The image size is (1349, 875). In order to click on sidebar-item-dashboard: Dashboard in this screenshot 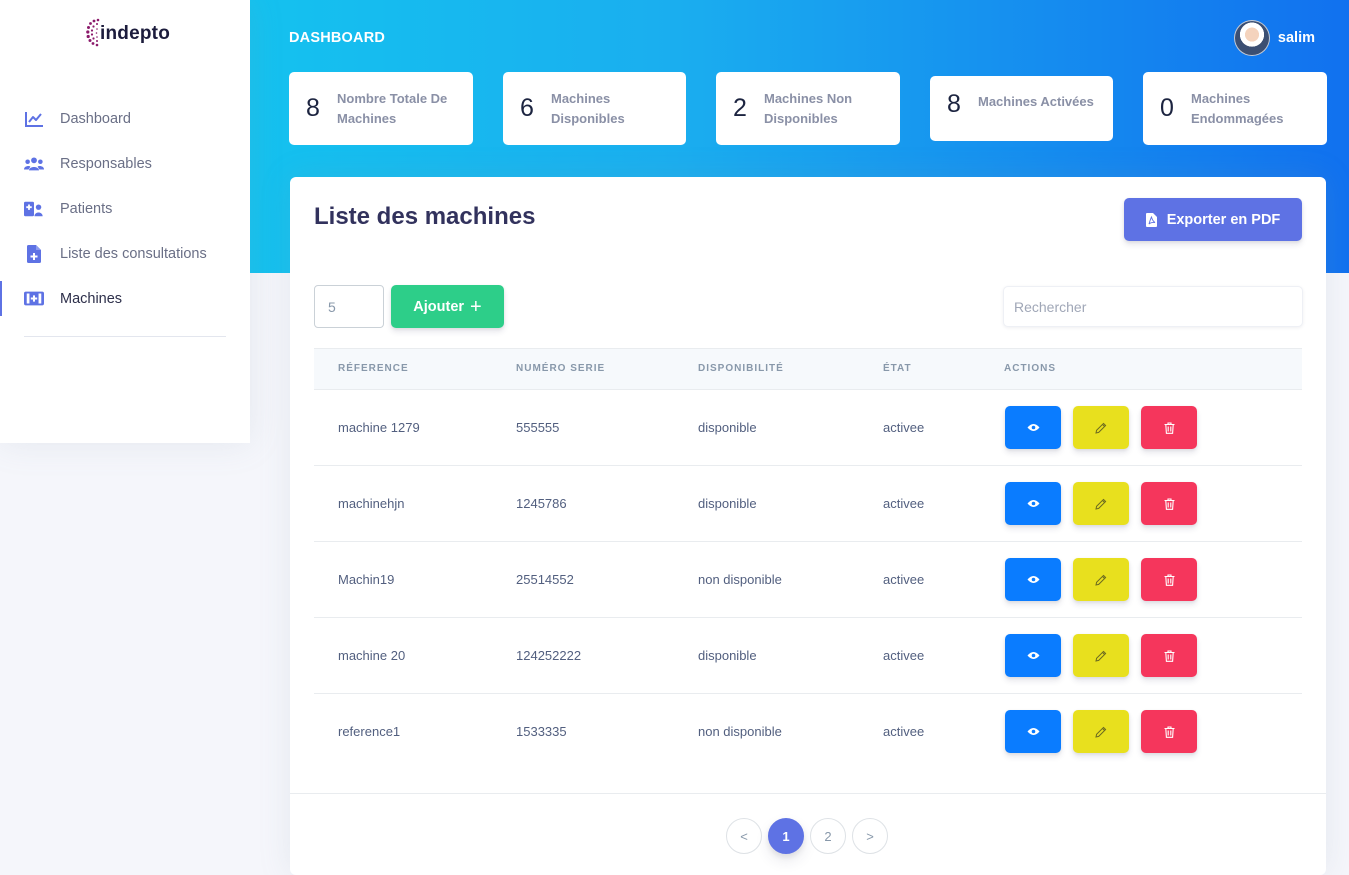, I will do `click(125, 118)`.